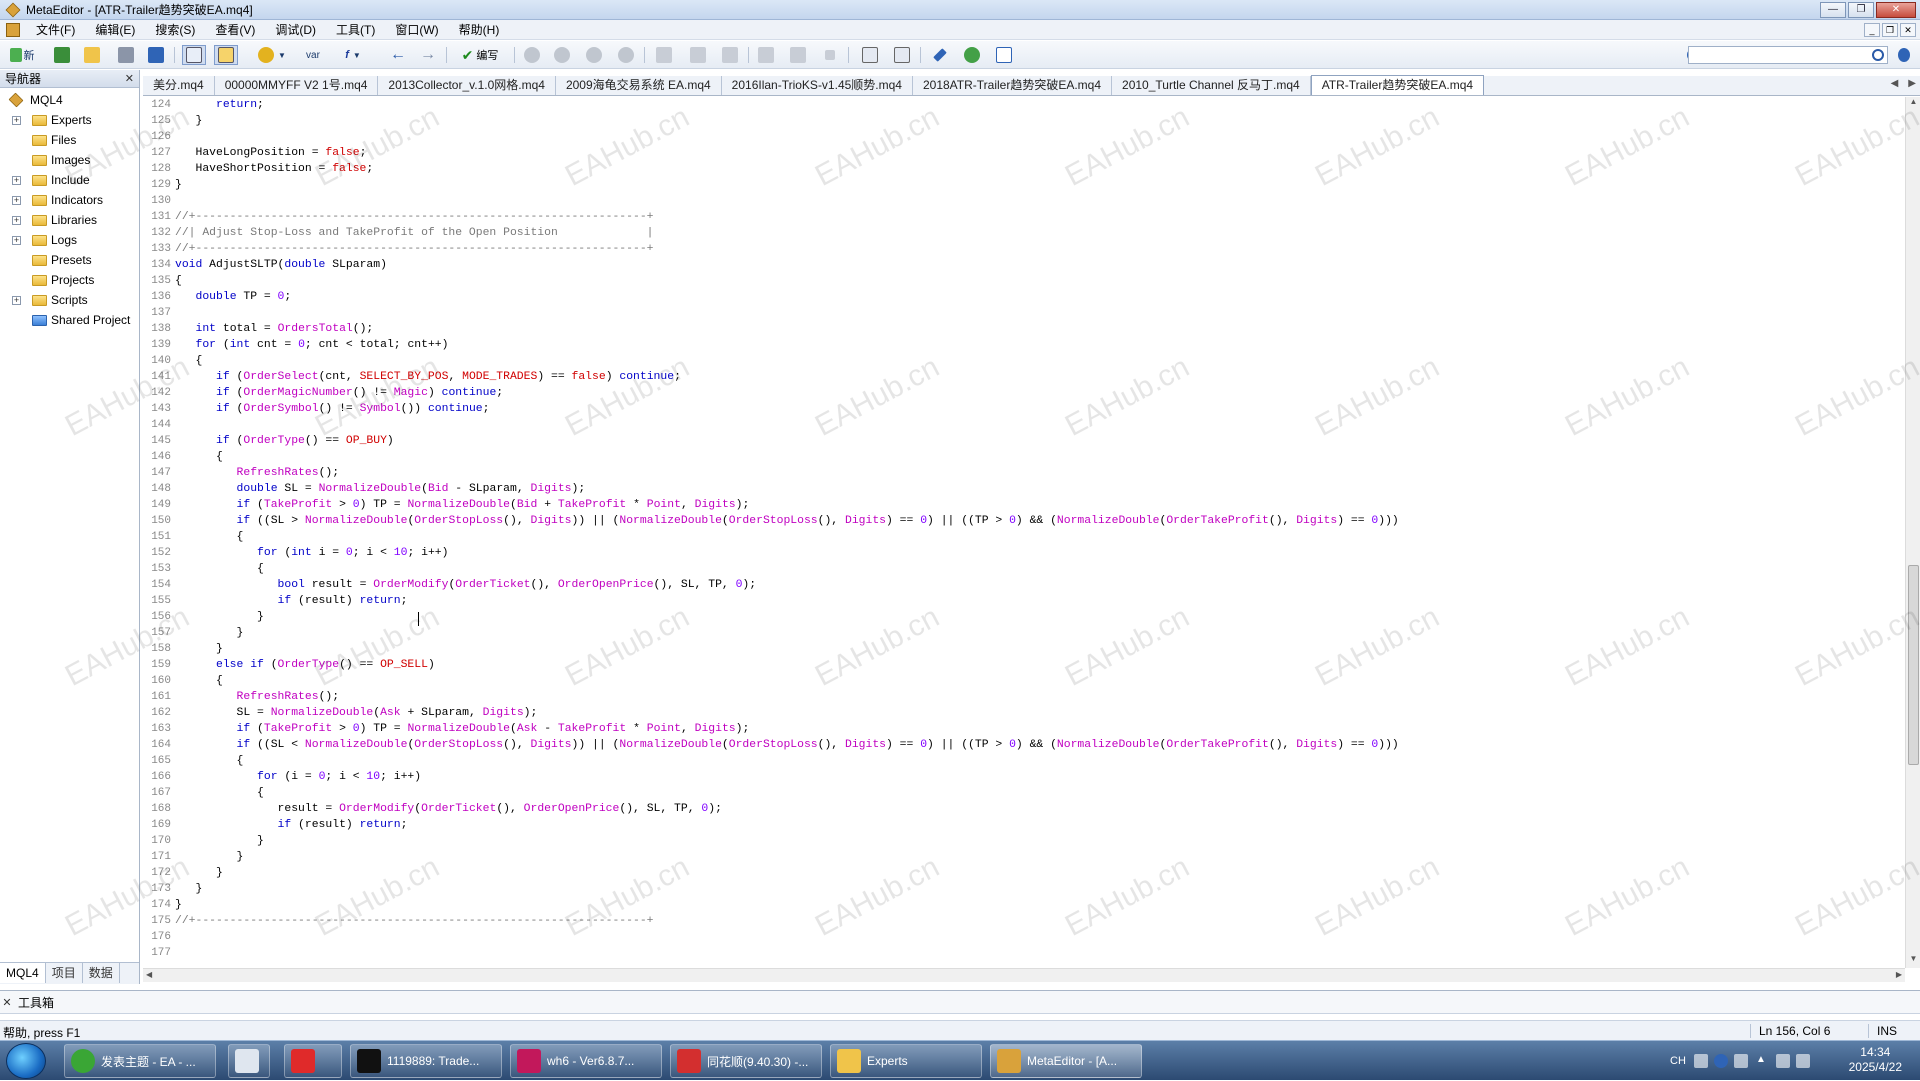 This screenshot has height=1081, width=1920. I want to click on tree-root-mql4: MQL4, so click(69, 100).